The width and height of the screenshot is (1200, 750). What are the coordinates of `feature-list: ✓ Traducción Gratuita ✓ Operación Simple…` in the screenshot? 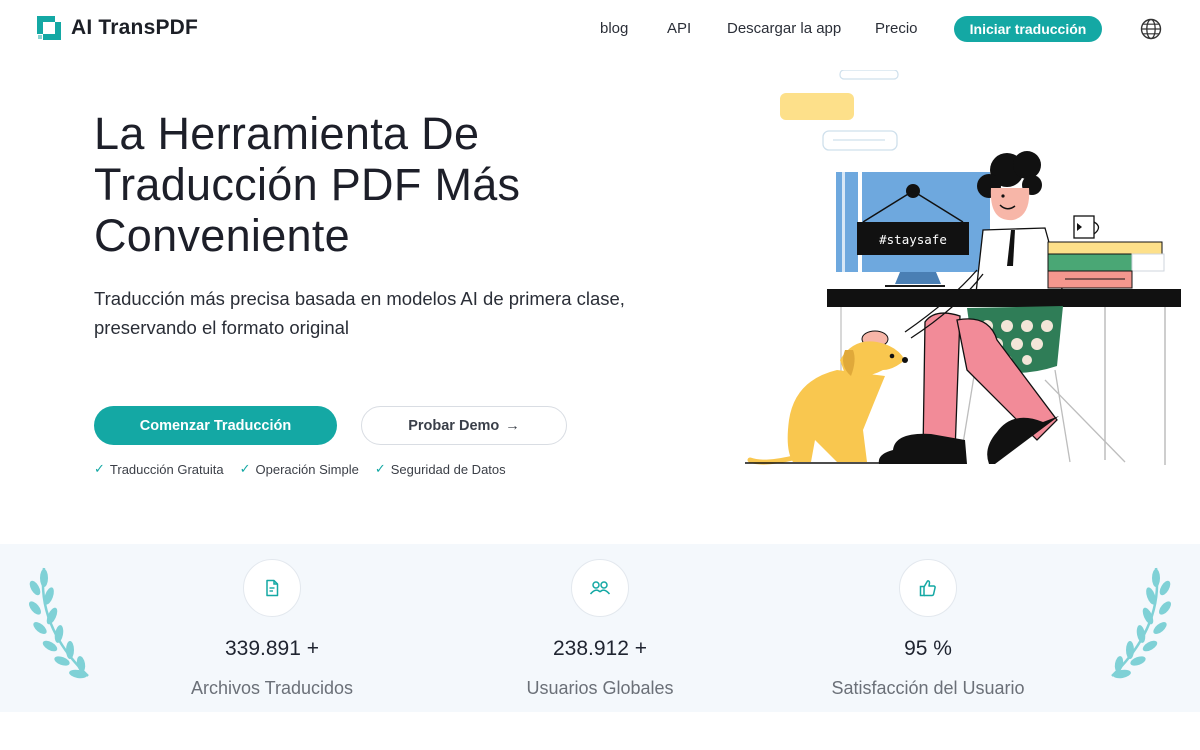 It's located at (300, 469).